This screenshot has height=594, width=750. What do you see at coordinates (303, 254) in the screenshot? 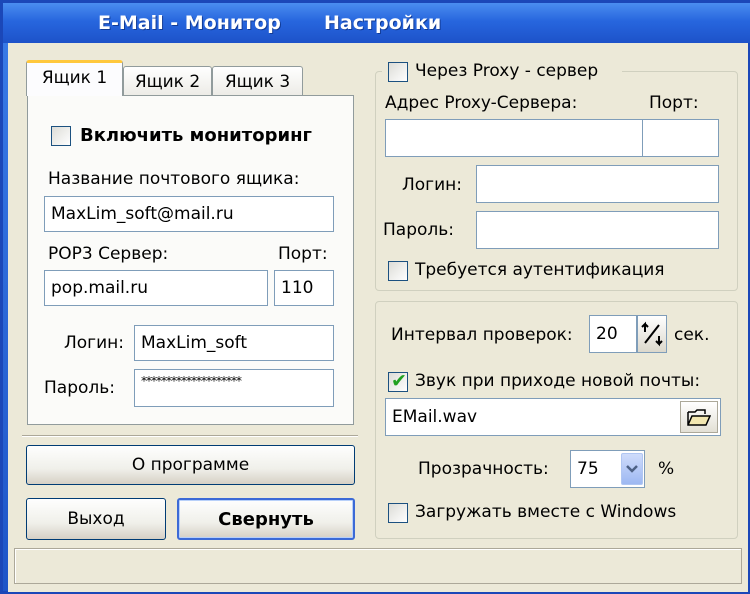
I see `pop3-port-label: Порт:` at bounding box center [303, 254].